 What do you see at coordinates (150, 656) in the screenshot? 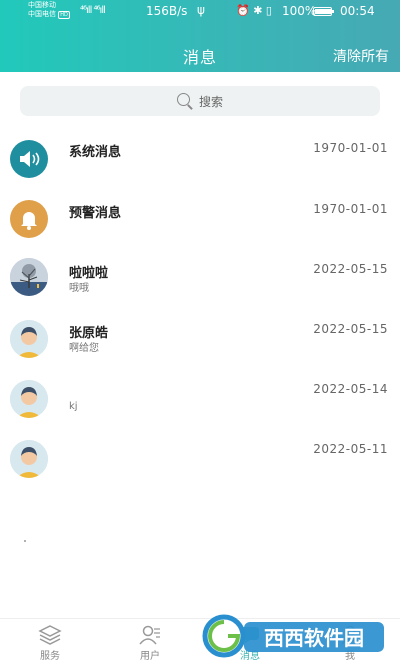
I see `tab-label: 用户` at bounding box center [150, 656].